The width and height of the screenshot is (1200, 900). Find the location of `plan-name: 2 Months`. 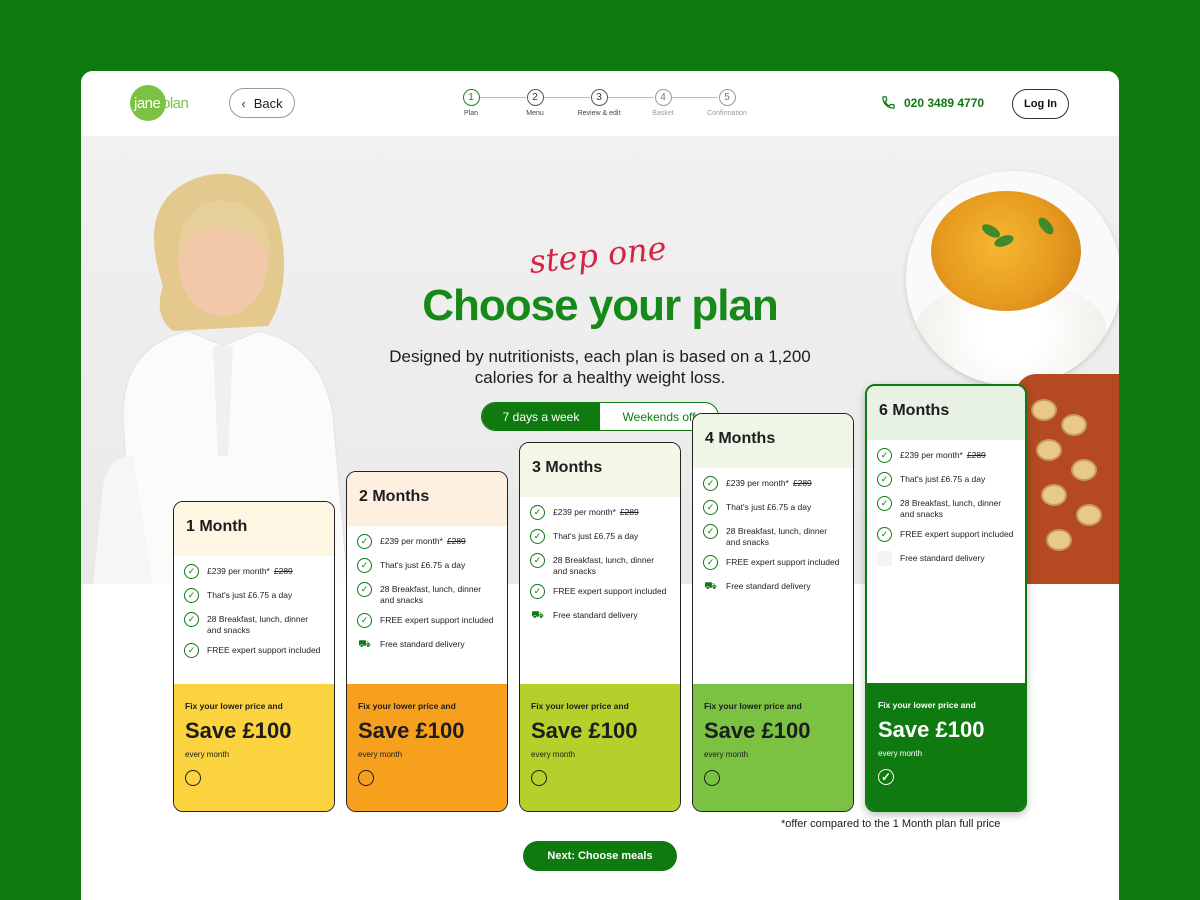

plan-name: 2 Months is located at coordinates (427, 499).